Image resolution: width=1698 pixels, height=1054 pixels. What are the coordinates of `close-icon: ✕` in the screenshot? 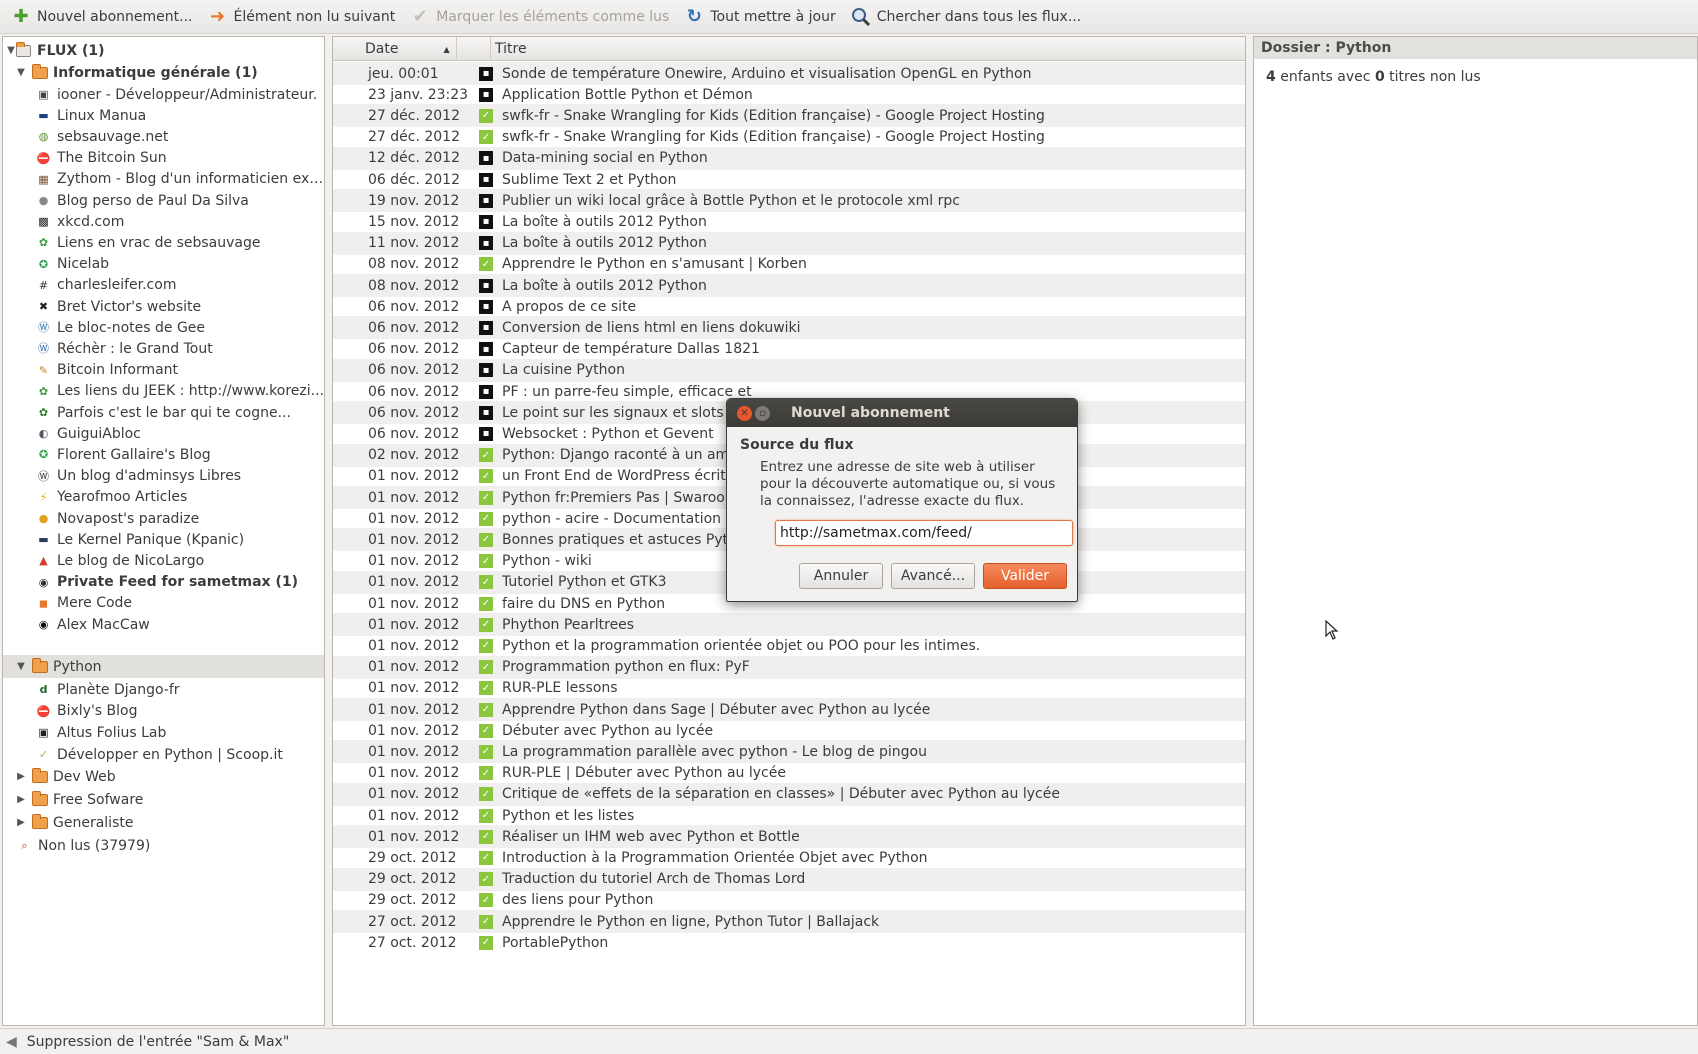 It's located at (744, 413).